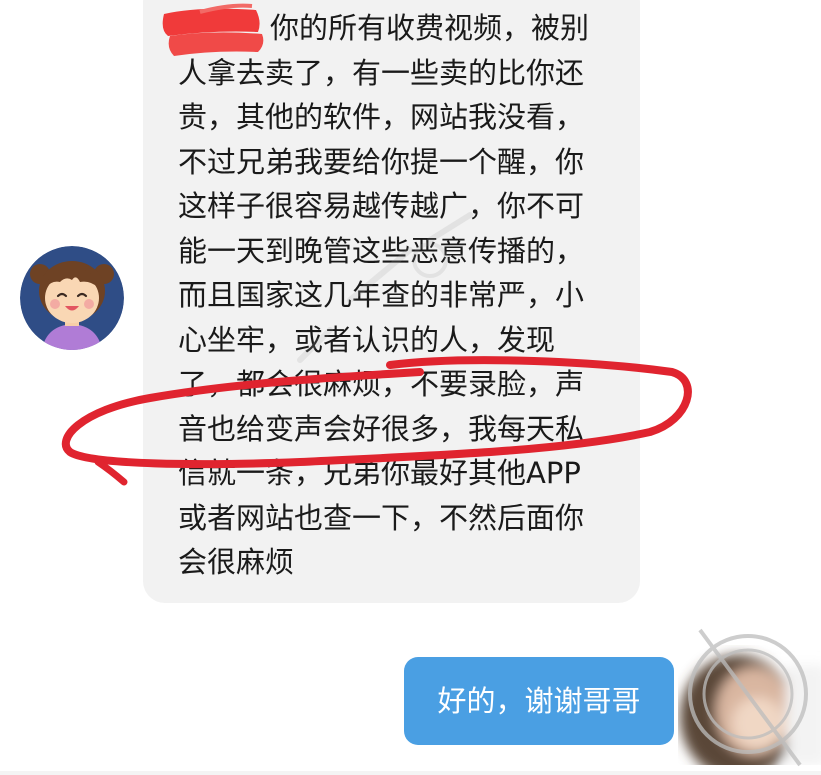 Image resolution: width=821 pixels, height=775 pixels. What do you see at coordinates (381, 161) in the screenshot?
I see `message-line: 不过兄弟我要给你提一个醒，你` at bounding box center [381, 161].